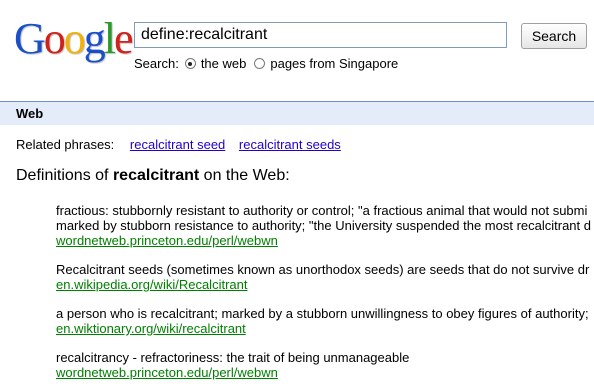 The width and height of the screenshot is (594, 388). What do you see at coordinates (224, 63) in the screenshot?
I see `radio-web-label: the web` at bounding box center [224, 63].